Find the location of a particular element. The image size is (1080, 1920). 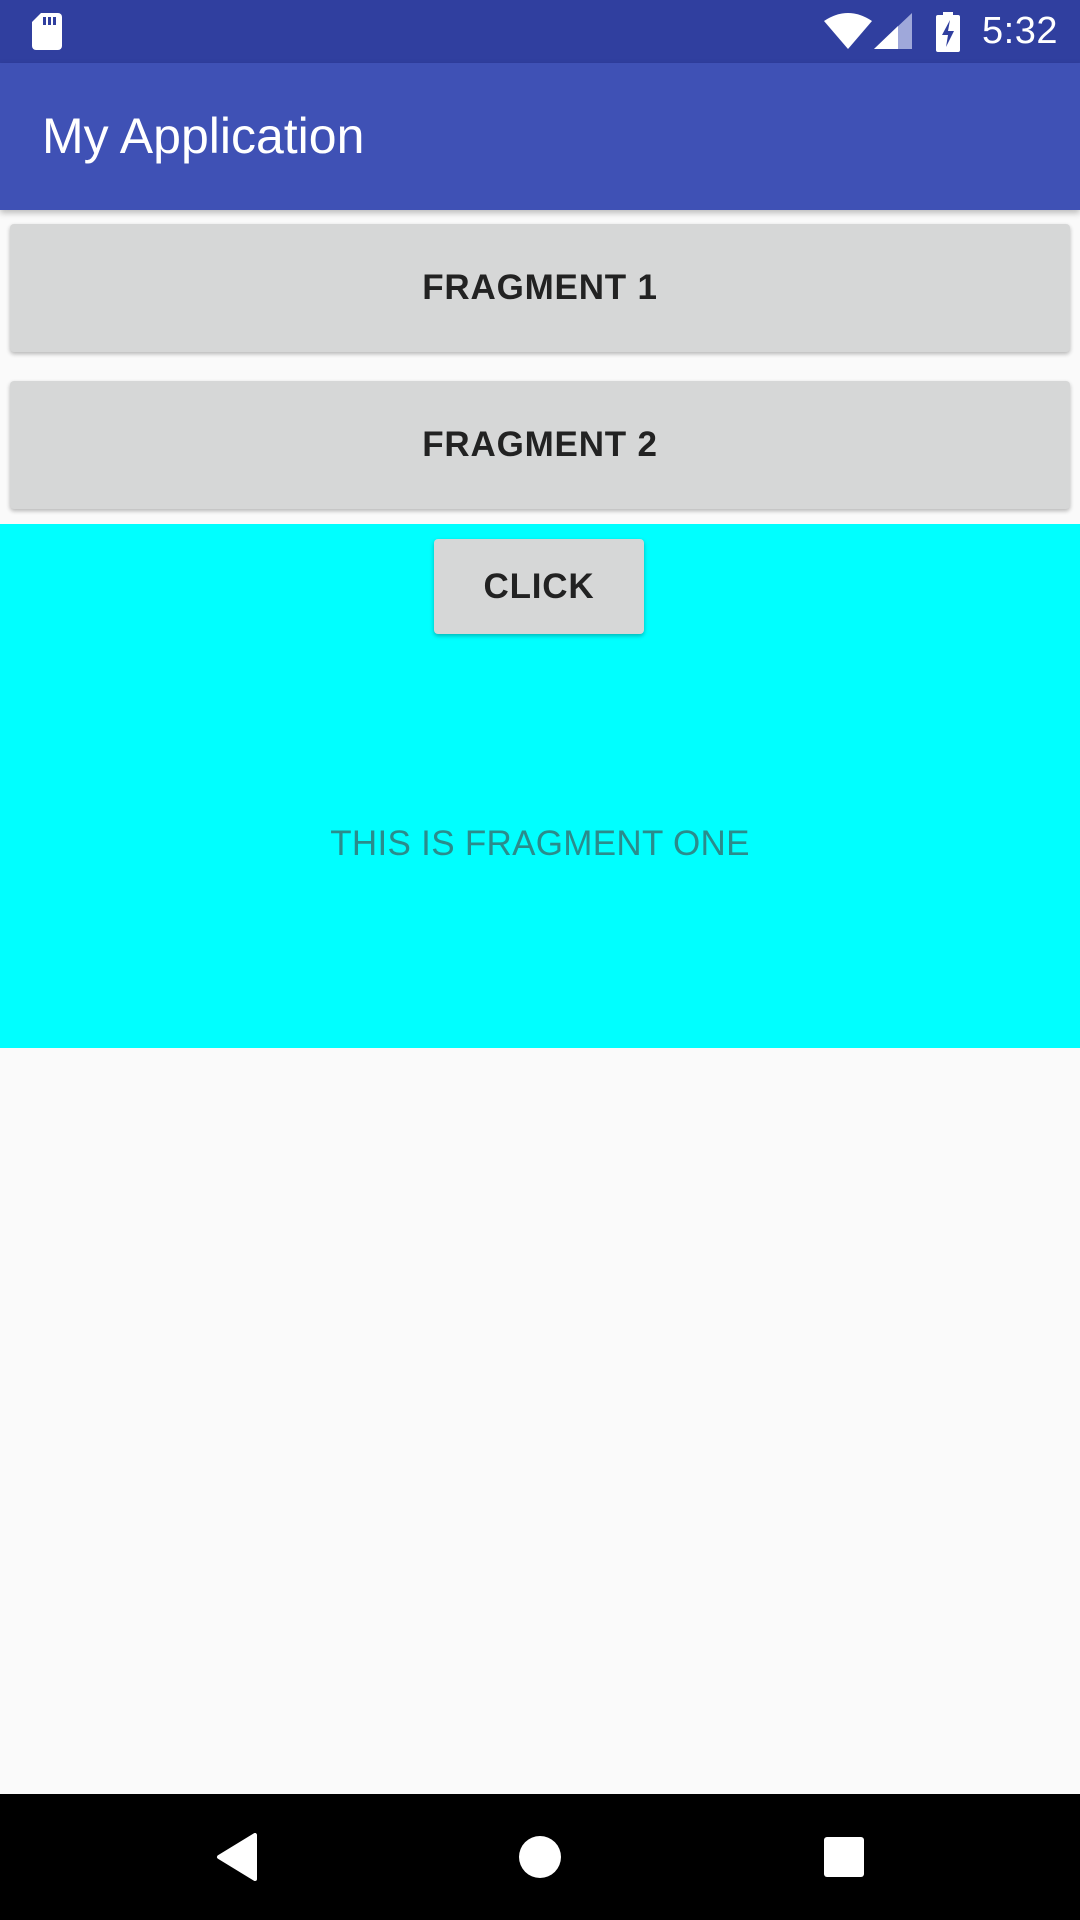

recents-icon is located at coordinates (844, 1857).